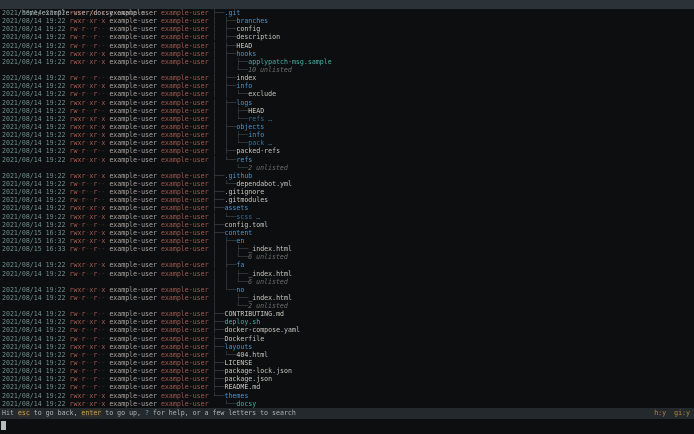 The height and width of the screenshot is (434, 694). I want to click on file-label: hooks, so click(246, 54).